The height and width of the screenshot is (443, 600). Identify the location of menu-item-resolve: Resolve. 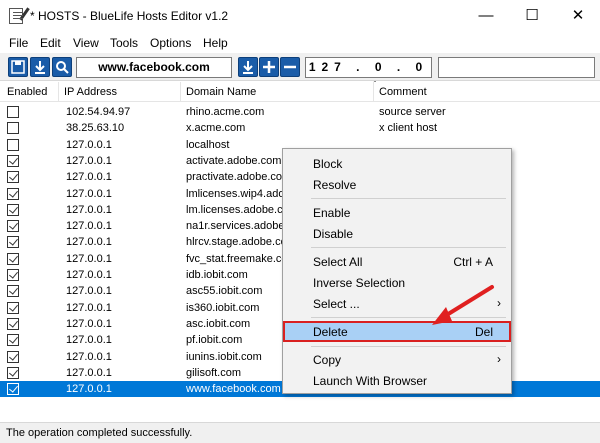
(397, 184).